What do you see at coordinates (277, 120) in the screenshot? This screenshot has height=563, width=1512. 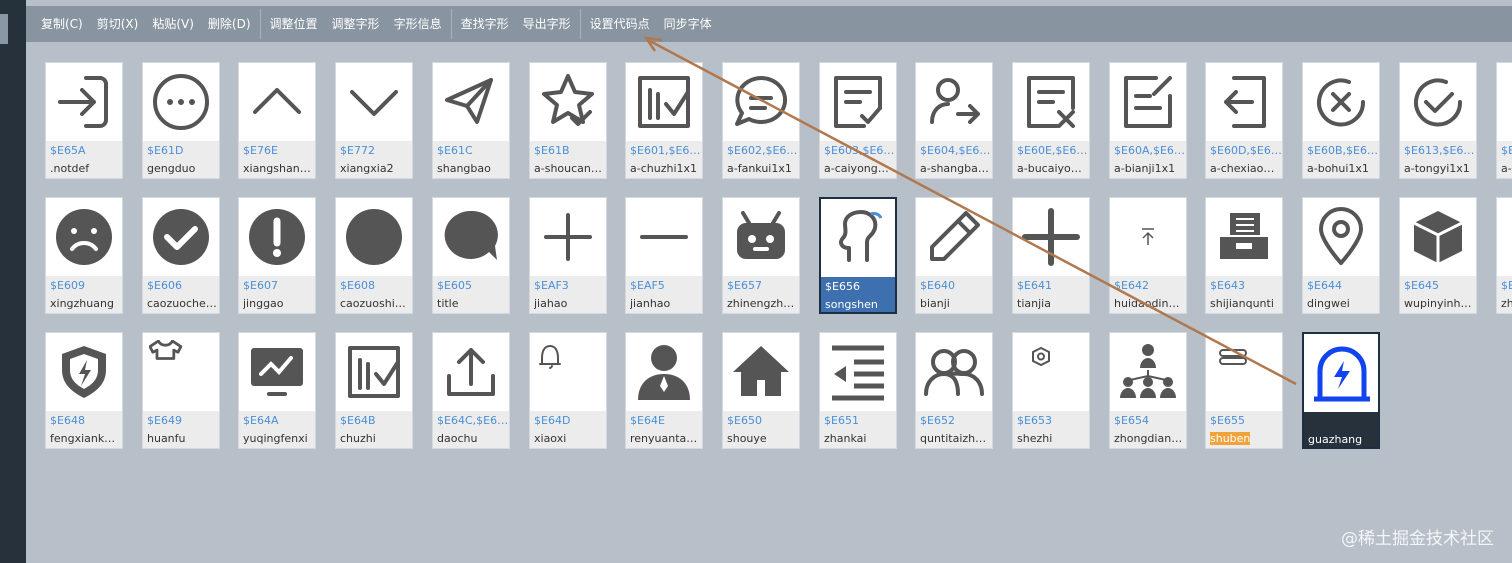 I see `glyph-cell: $E76E xiangshang2` at bounding box center [277, 120].